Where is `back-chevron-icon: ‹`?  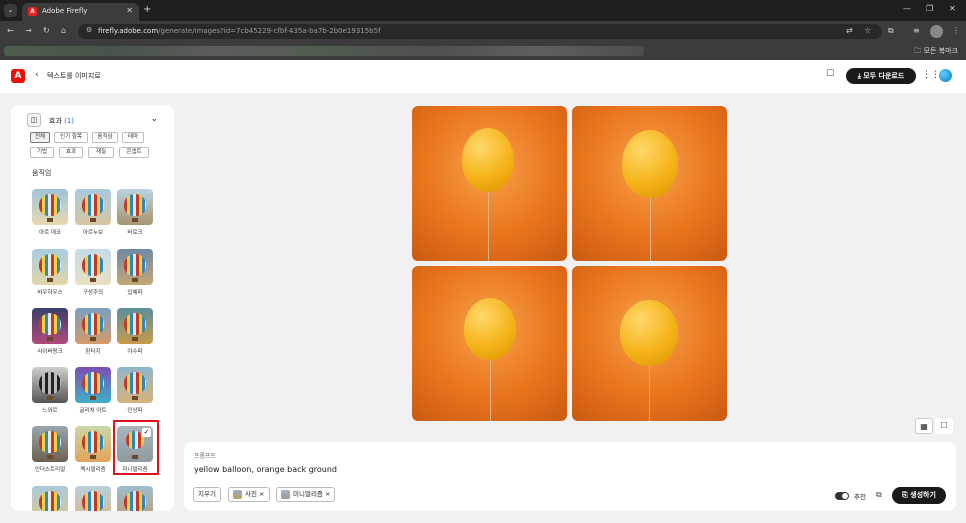 back-chevron-icon: ‹ is located at coordinates (37, 75).